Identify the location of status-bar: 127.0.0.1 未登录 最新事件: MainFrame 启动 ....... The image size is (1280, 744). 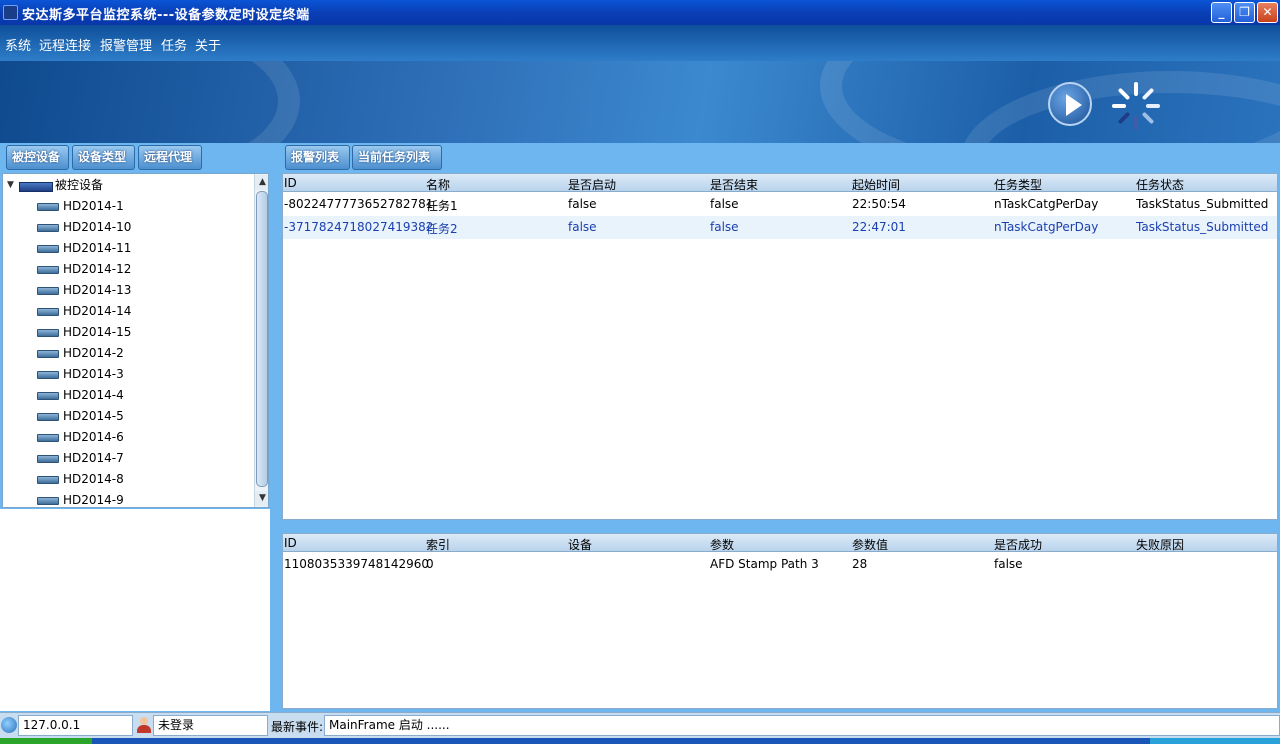
(640, 725).